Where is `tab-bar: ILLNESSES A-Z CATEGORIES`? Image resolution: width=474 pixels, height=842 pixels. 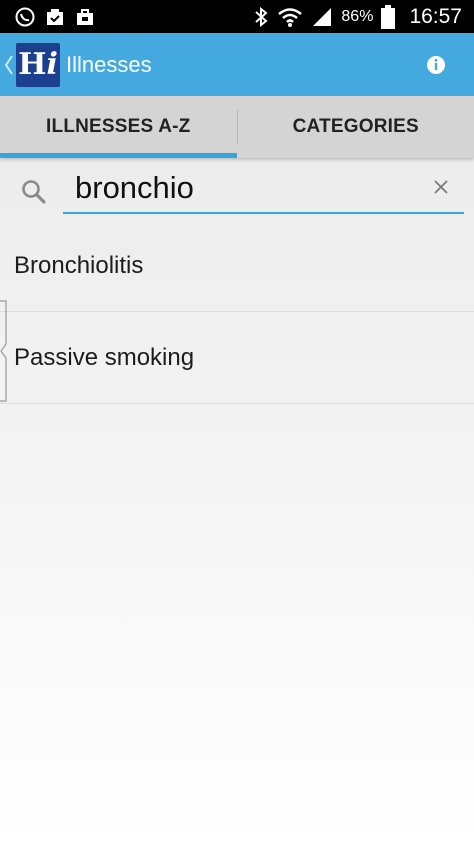 tab-bar: ILLNESSES A-Z CATEGORIES is located at coordinates (237, 127).